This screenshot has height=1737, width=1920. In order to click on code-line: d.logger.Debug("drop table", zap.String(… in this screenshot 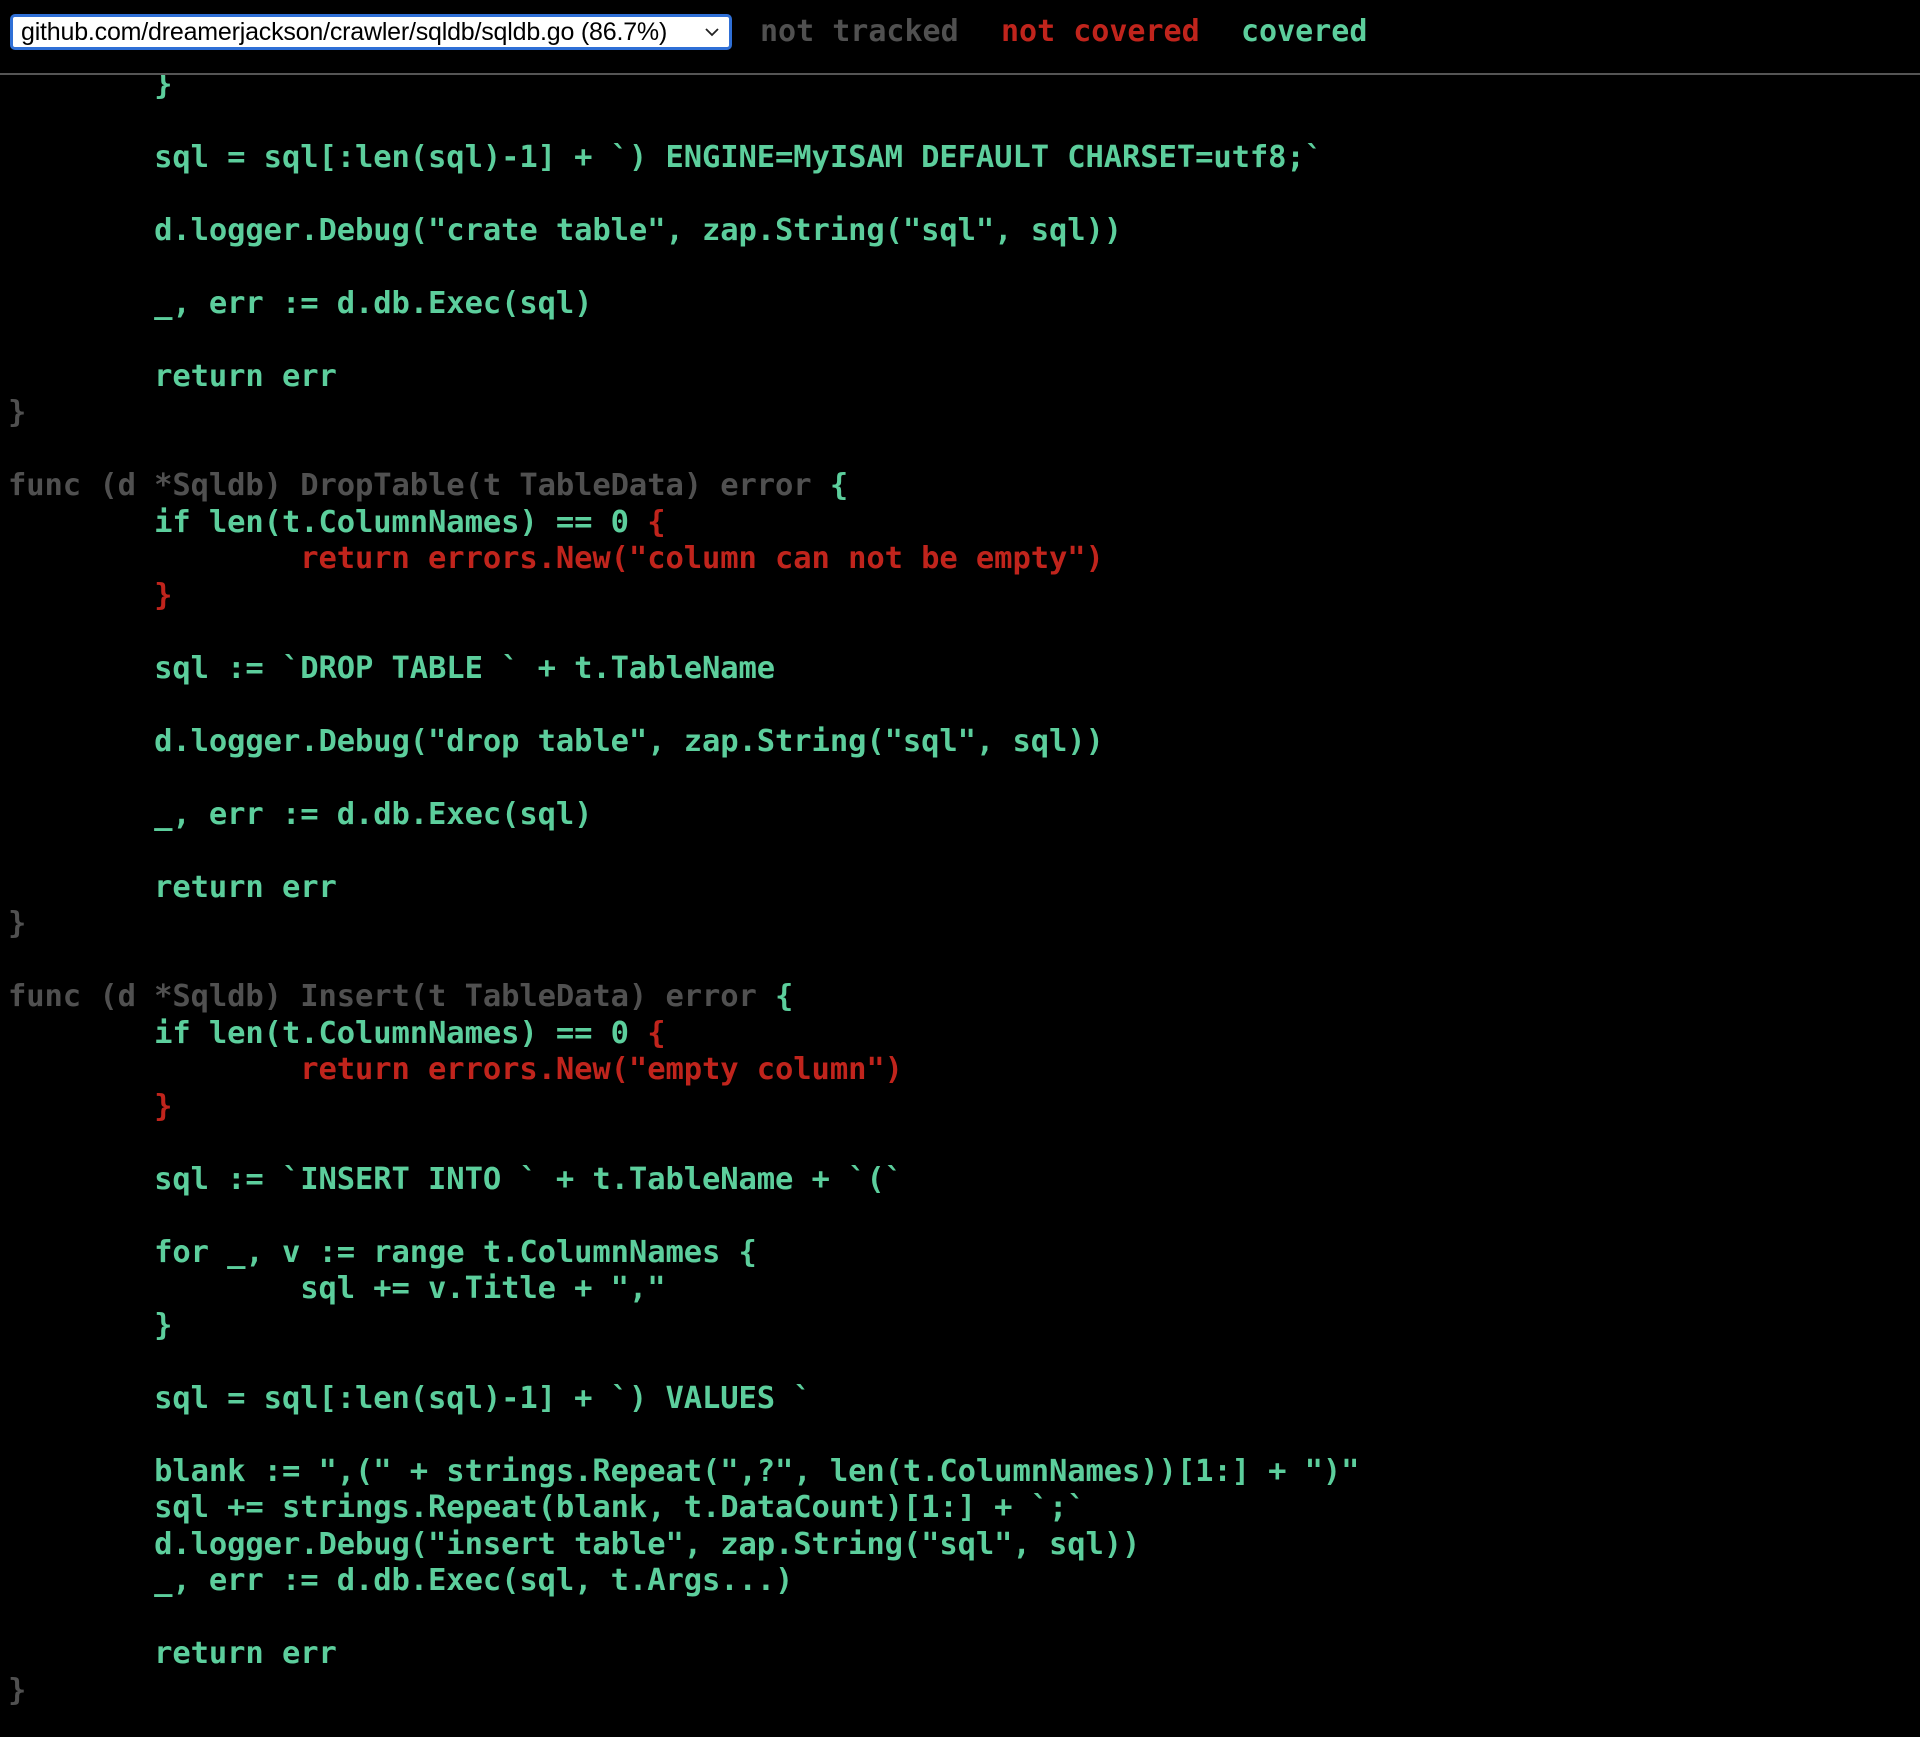, I will do `click(683, 742)`.